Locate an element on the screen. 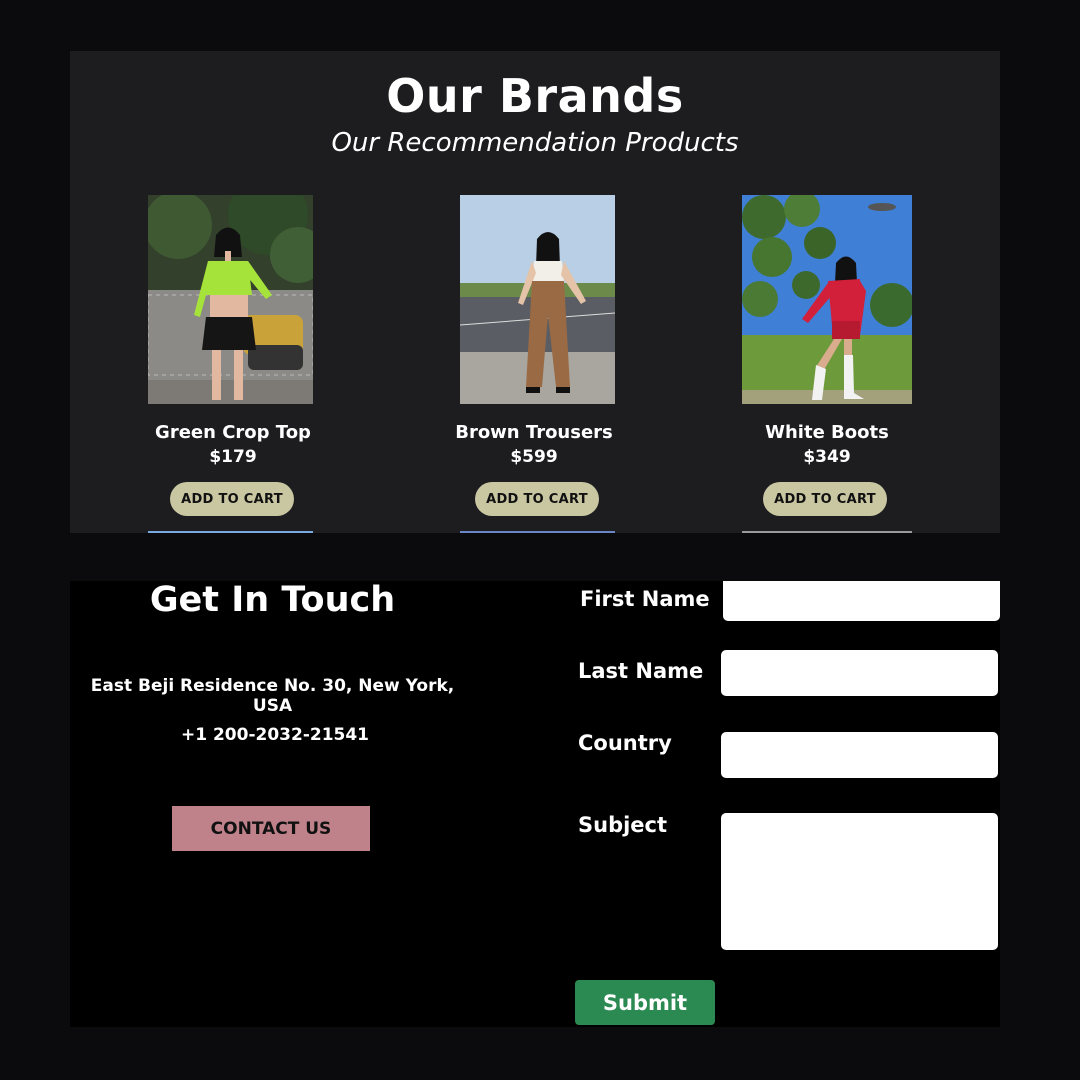 This screenshot has width=1080, height=1080. brands-subtitle: Our Recommendation Products is located at coordinates (535, 143).